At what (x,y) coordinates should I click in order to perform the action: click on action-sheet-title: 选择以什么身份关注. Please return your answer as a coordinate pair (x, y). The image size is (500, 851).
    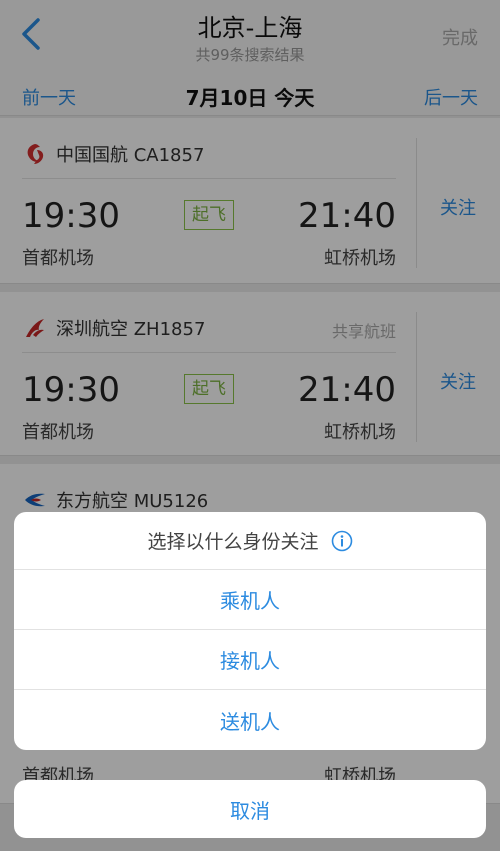
    Looking at the image, I should click on (250, 541).